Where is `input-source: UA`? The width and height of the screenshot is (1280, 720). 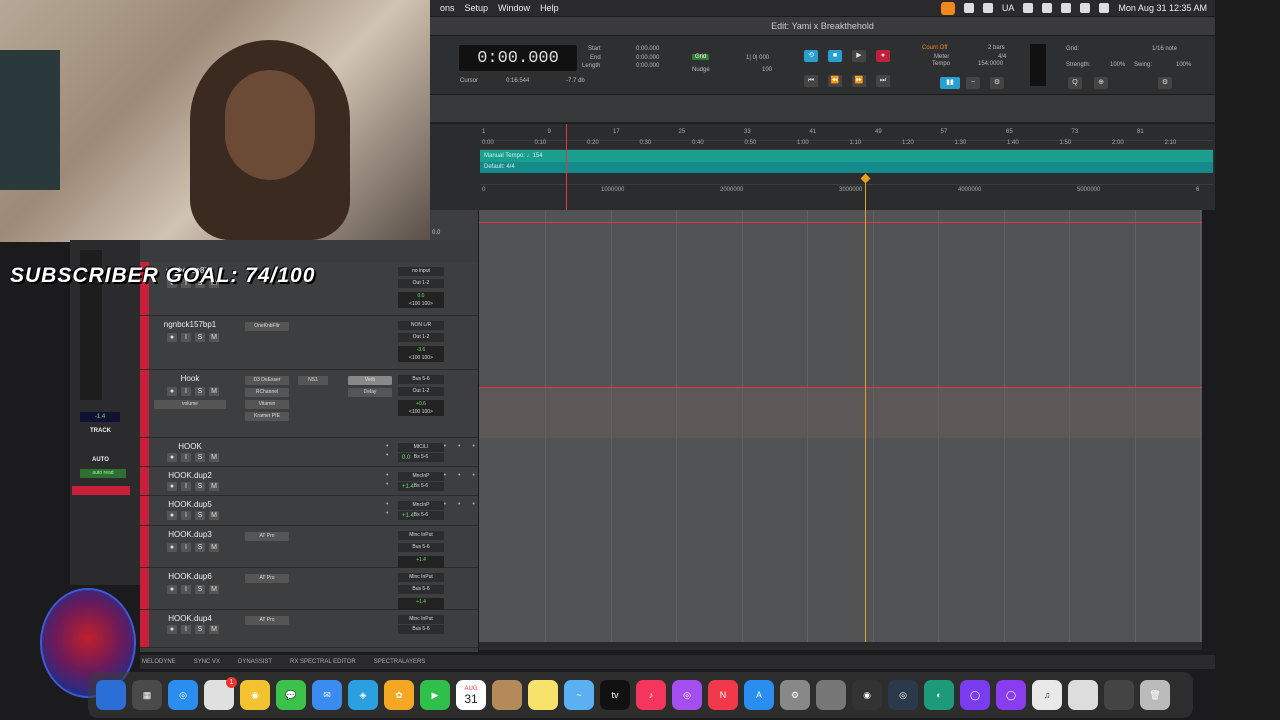 input-source: UA is located at coordinates (1008, 8).